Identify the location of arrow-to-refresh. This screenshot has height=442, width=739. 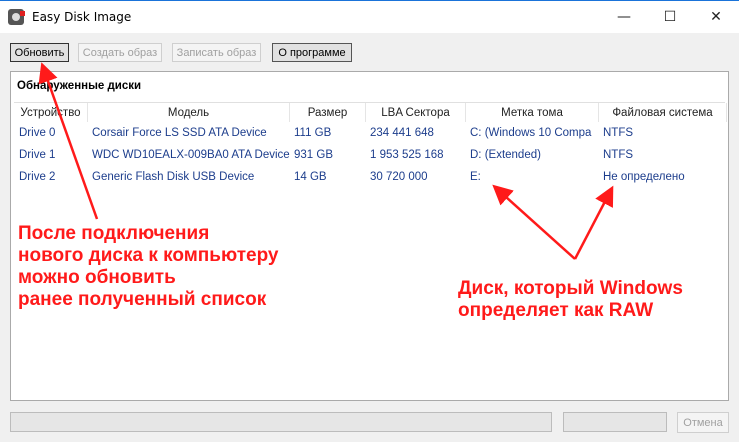
(68, 141).